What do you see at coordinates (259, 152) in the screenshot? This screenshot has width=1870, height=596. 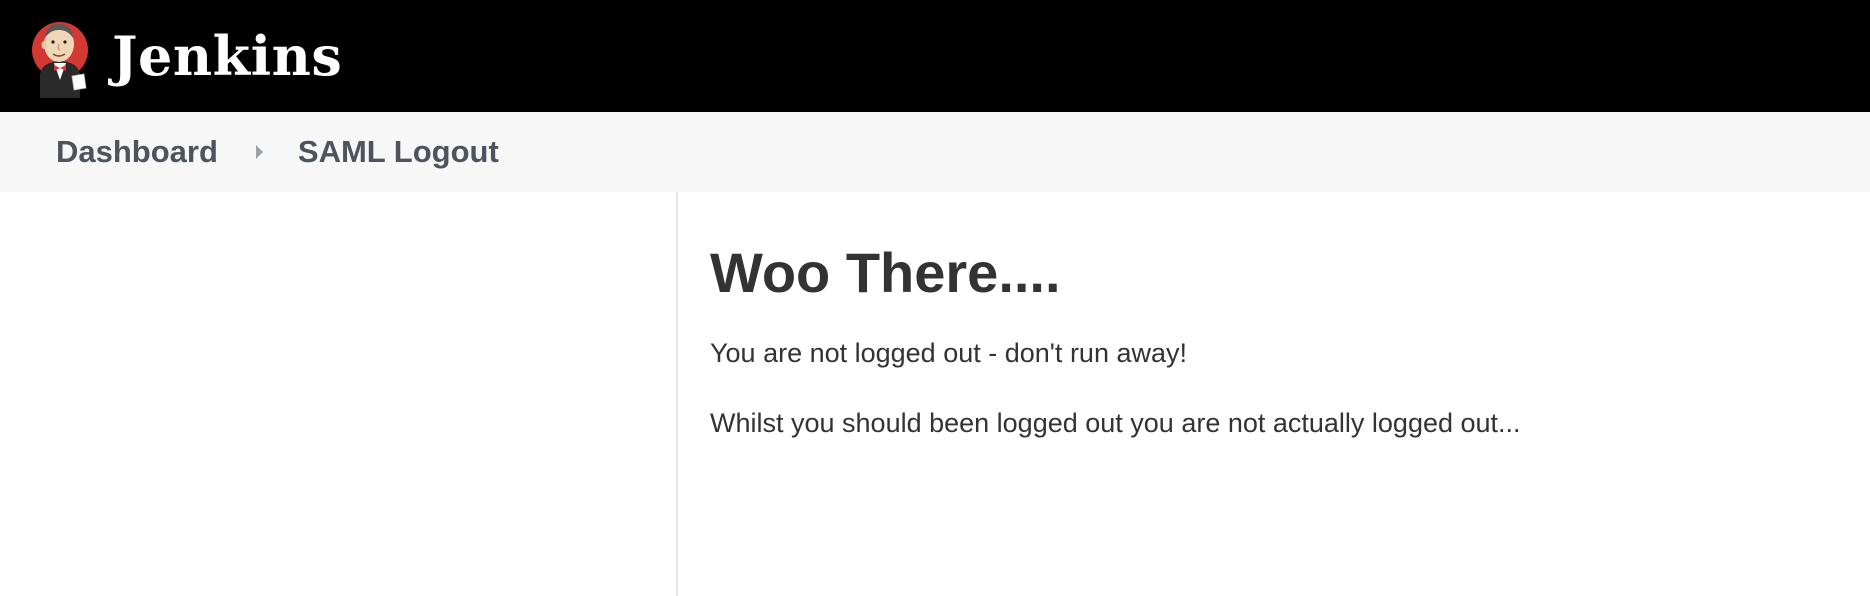 I see `chevron-right-icon` at bounding box center [259, 152].